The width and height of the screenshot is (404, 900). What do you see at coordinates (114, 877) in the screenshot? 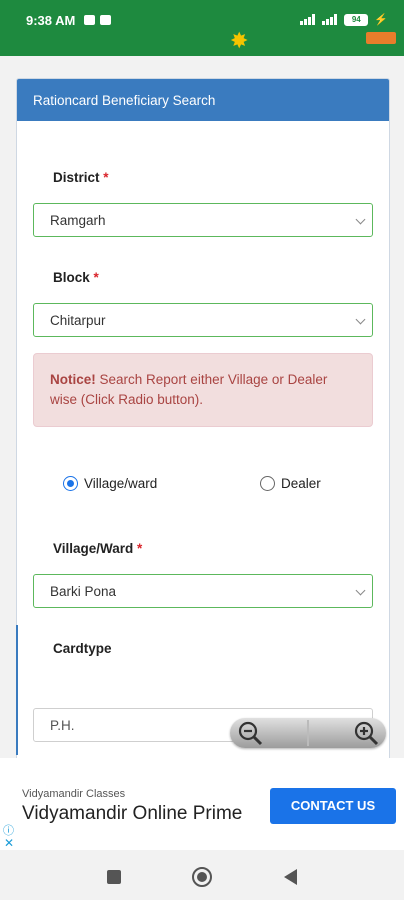
I see `recent-apps-button` at bounding box center [114, 877].